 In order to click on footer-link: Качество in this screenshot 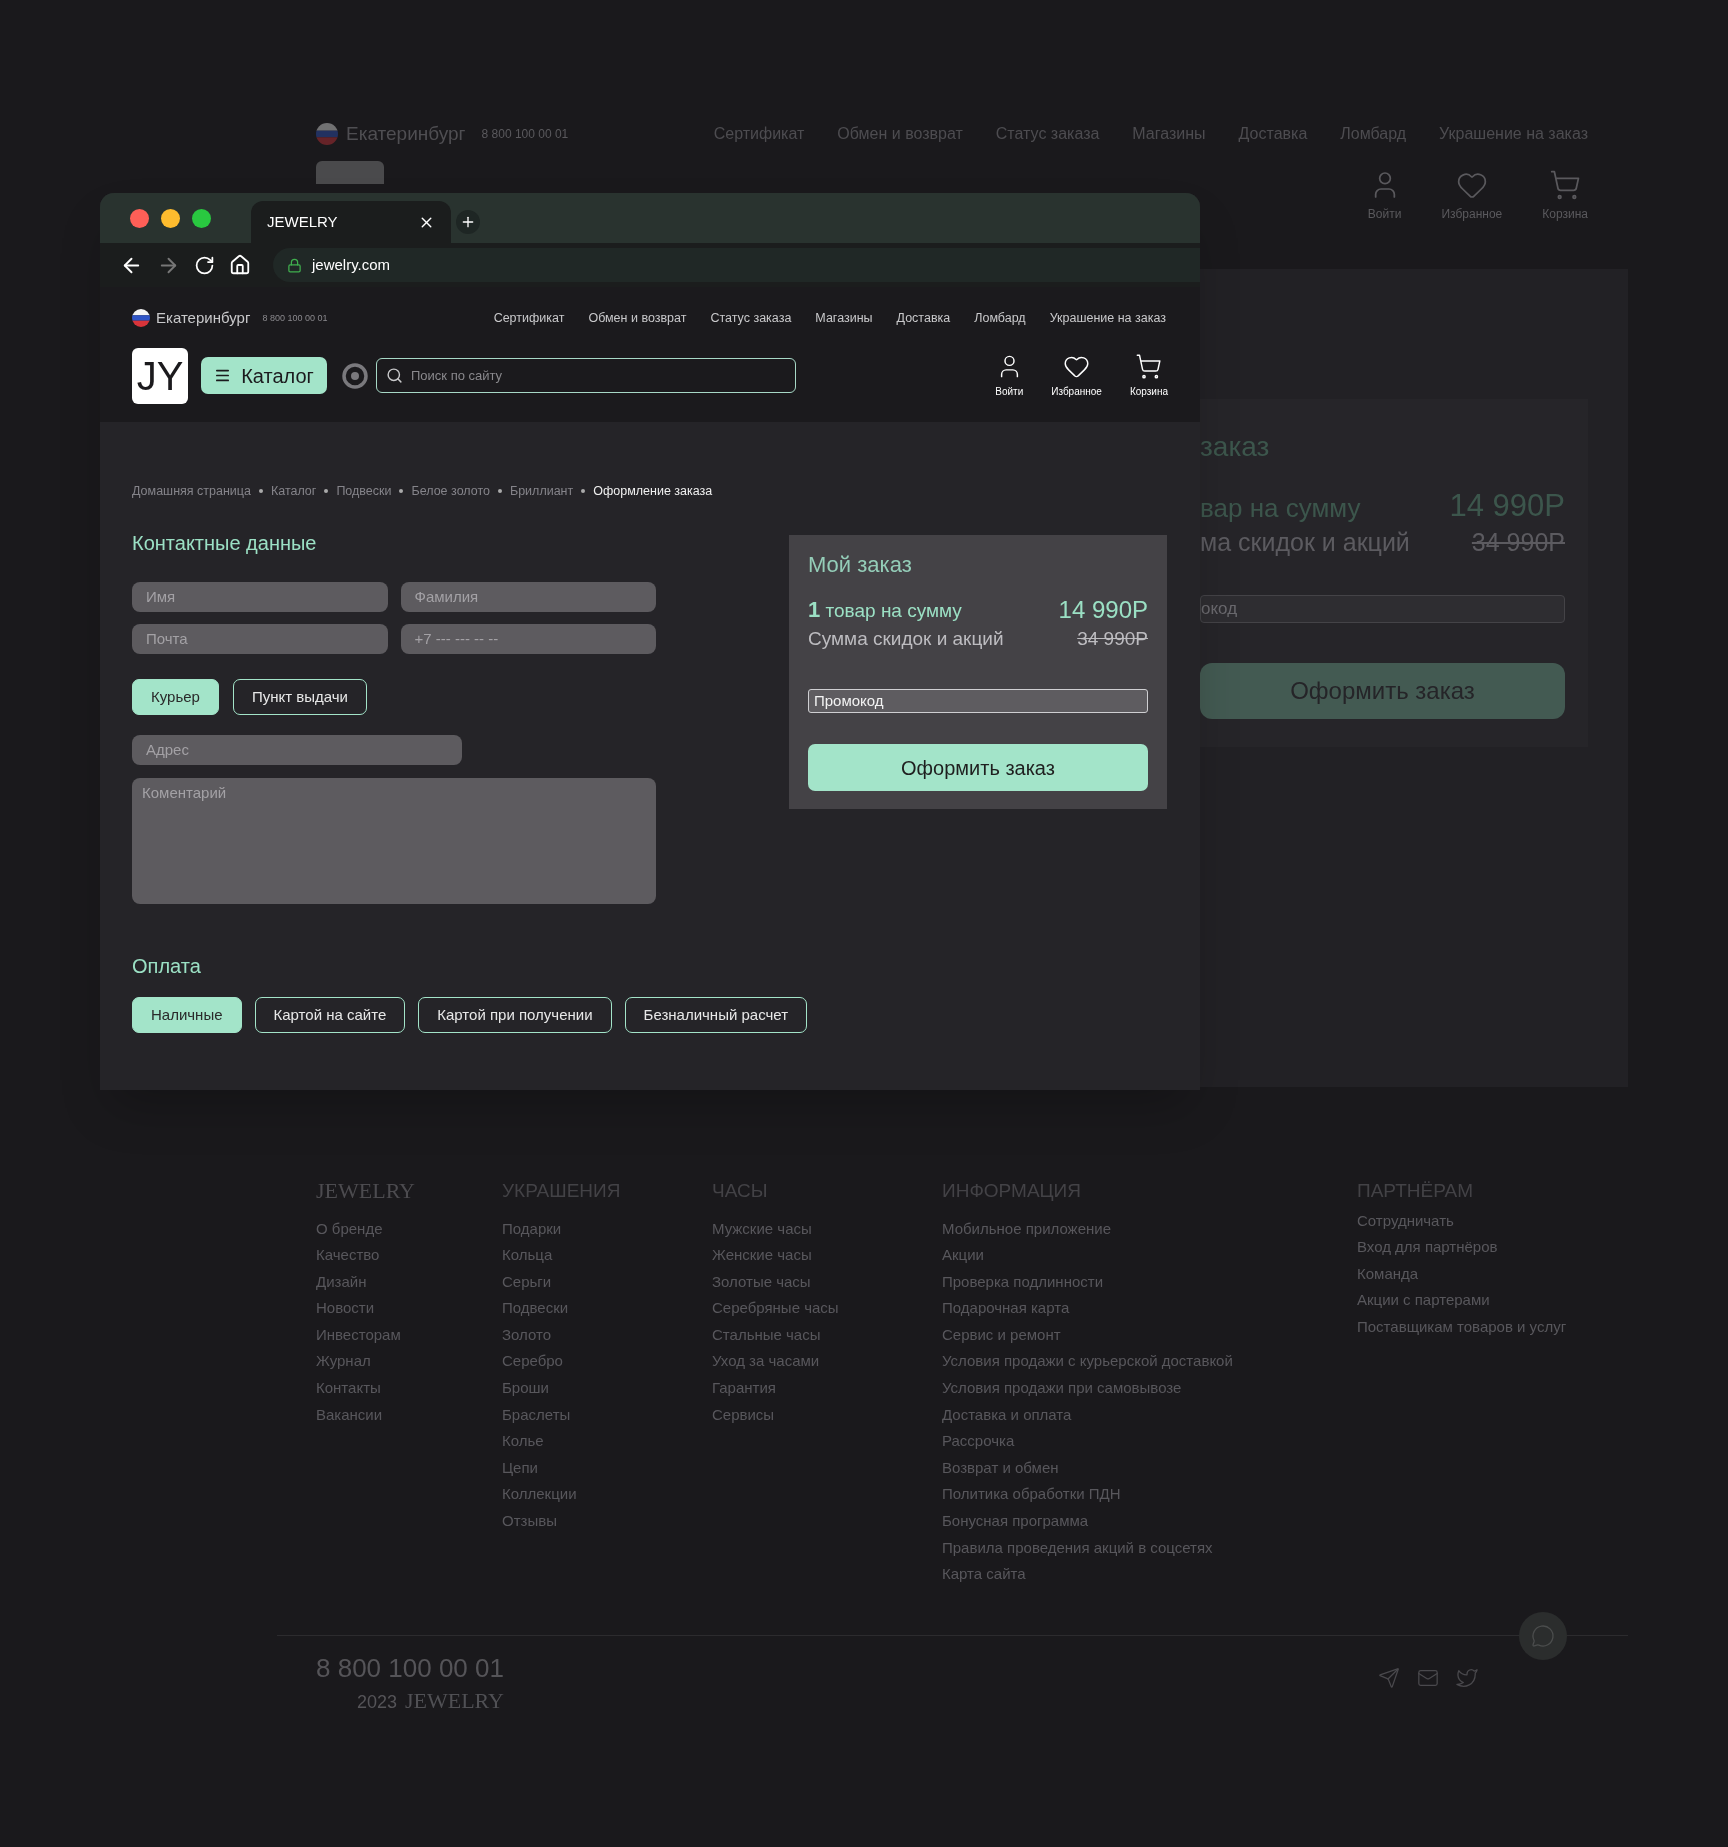, I will do `click(409, 1255)`.